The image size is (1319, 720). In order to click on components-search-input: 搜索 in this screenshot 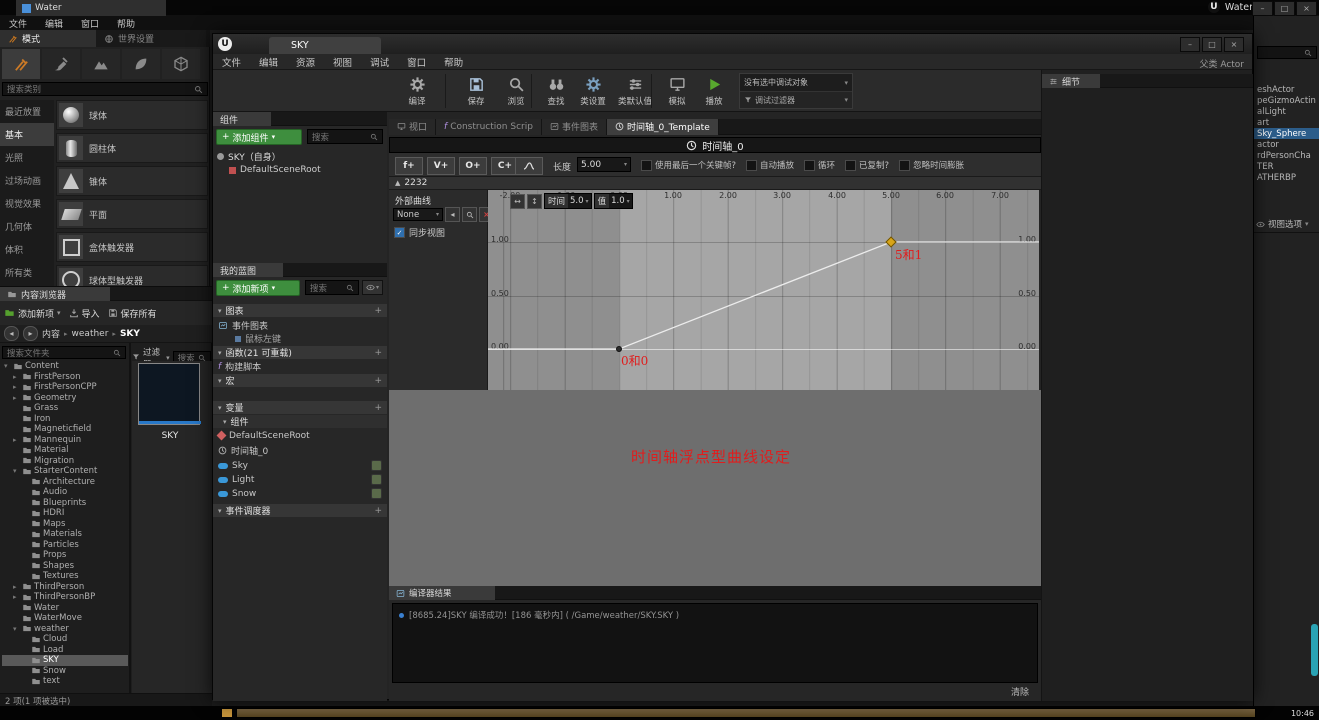, I will do `click(345, 136)`.